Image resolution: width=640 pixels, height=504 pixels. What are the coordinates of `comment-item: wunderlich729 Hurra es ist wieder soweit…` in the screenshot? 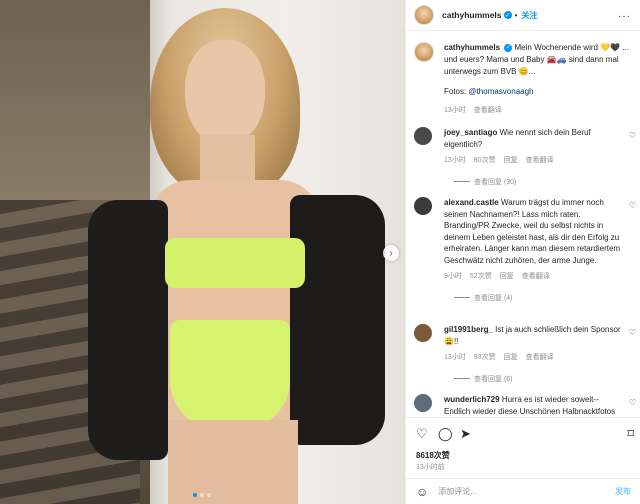 It's located at (525, 405).